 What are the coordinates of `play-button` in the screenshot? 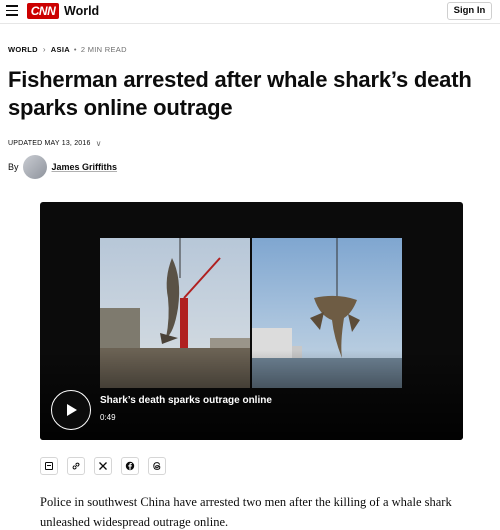 It's located at (71, 410).